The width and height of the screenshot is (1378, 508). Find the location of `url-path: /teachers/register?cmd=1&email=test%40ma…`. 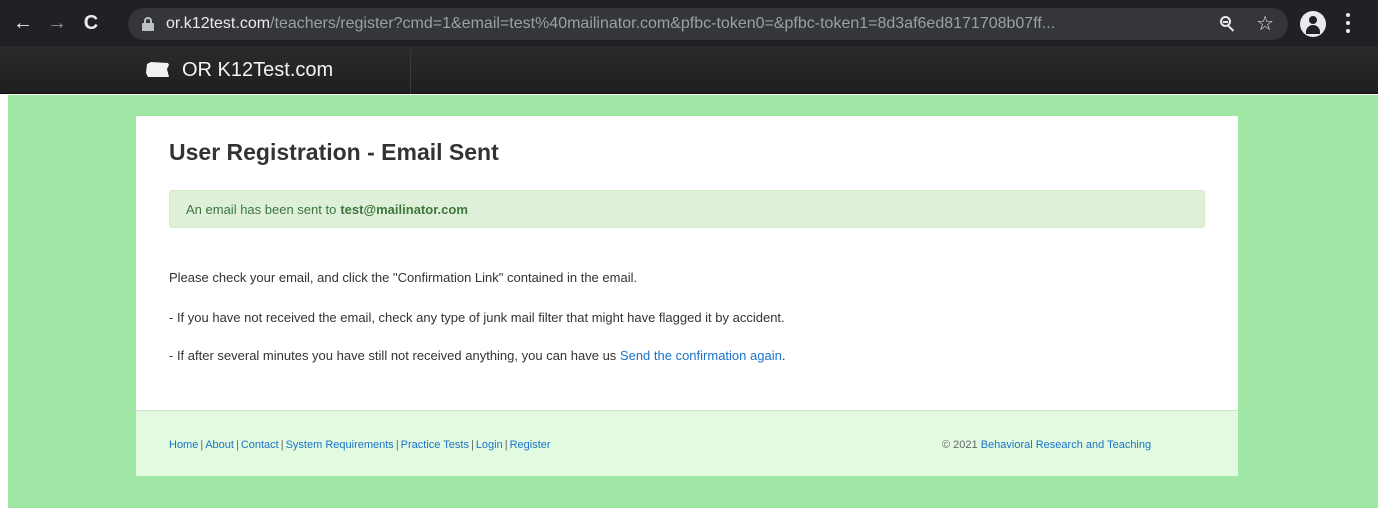

url-path: /teachers/register?cmd=1&email=test%40ma… is located at coordinates (663, 23).